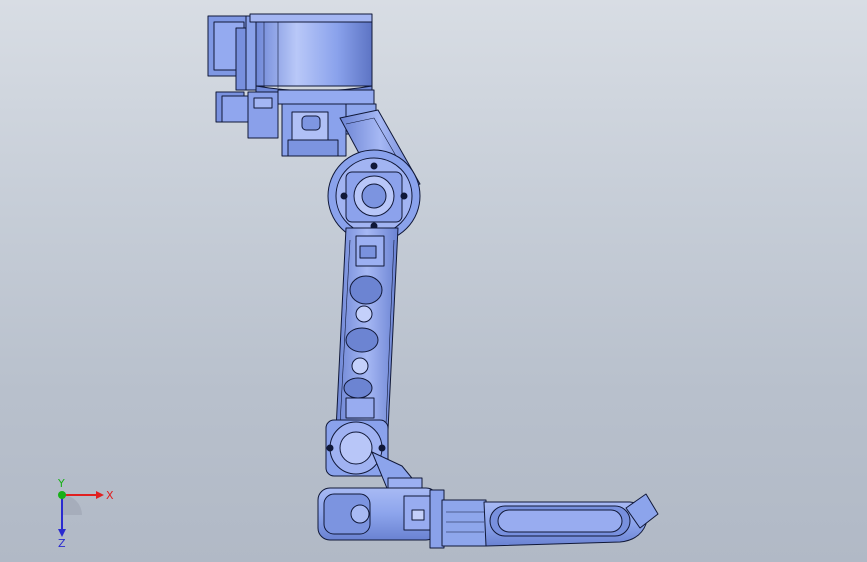  Describe the element at coordinates (311, 55) in the screenshot. I see `base-cylinder` at that location.